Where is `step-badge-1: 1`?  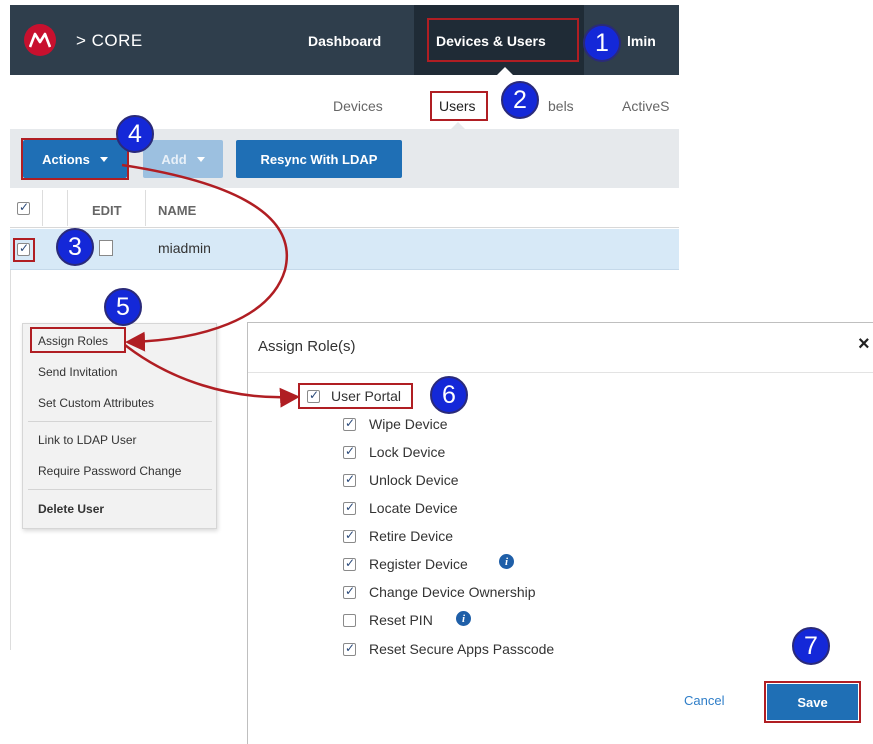
step-badge-1: 1 is located at coordinates (602, 43).